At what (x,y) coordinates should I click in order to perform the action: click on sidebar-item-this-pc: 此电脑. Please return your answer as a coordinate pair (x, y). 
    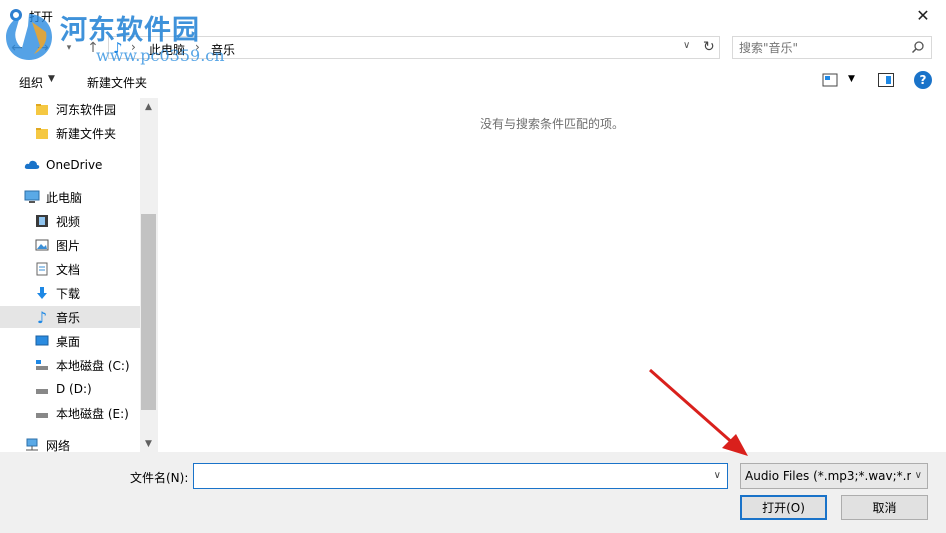
    Looking at the image, I should click on (70, 197).